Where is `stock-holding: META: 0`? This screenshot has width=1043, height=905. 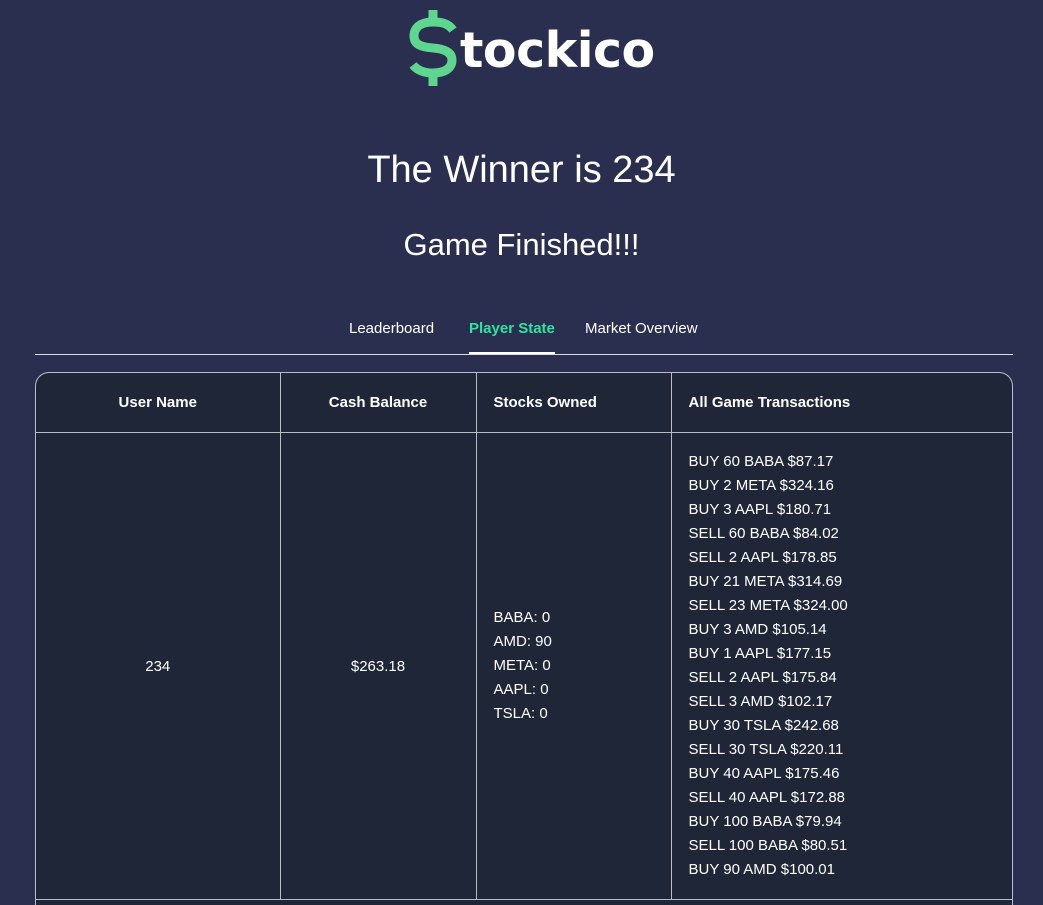
stock-holding: META: 0 is located at coordinates (522, 665).